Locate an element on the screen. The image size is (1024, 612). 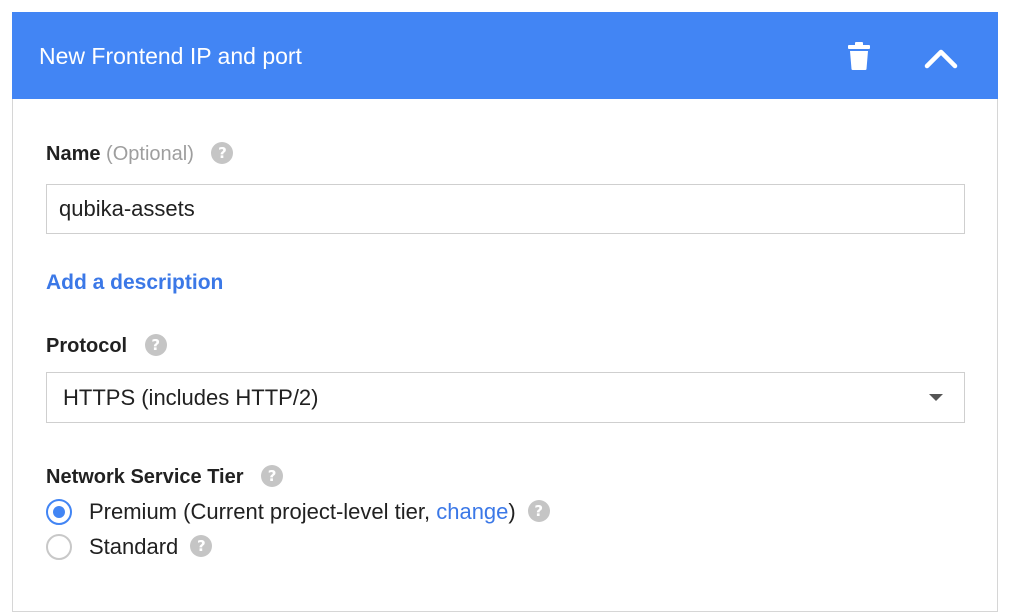
change-tier-link: change is located at coordinates (472, 511).